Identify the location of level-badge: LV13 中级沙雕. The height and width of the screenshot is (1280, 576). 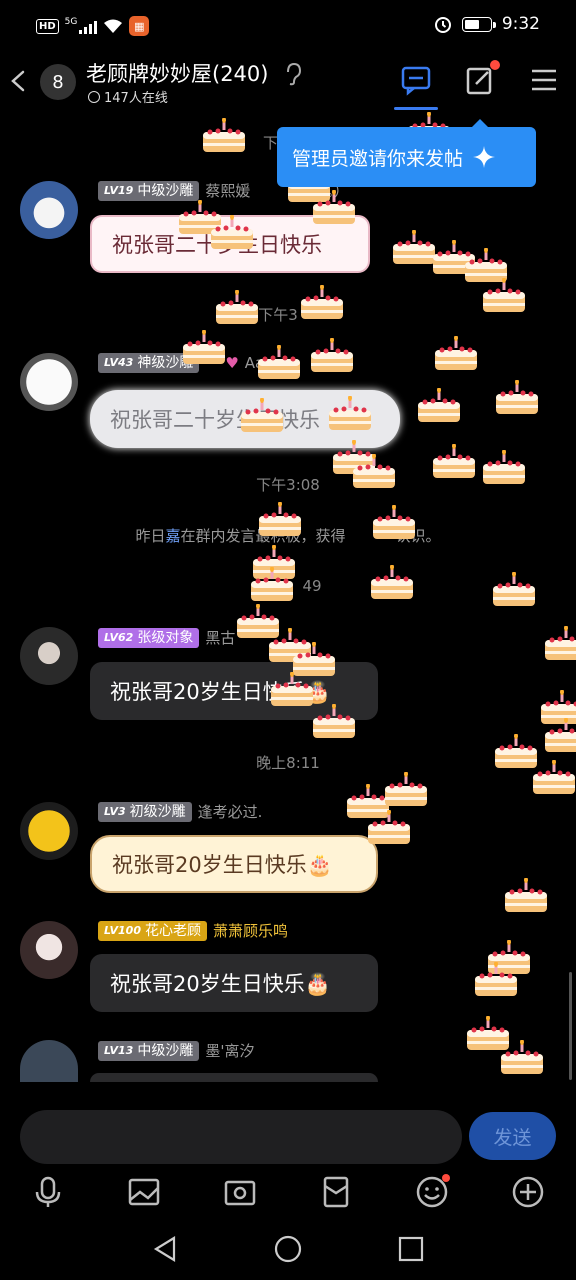
(149, 1050).